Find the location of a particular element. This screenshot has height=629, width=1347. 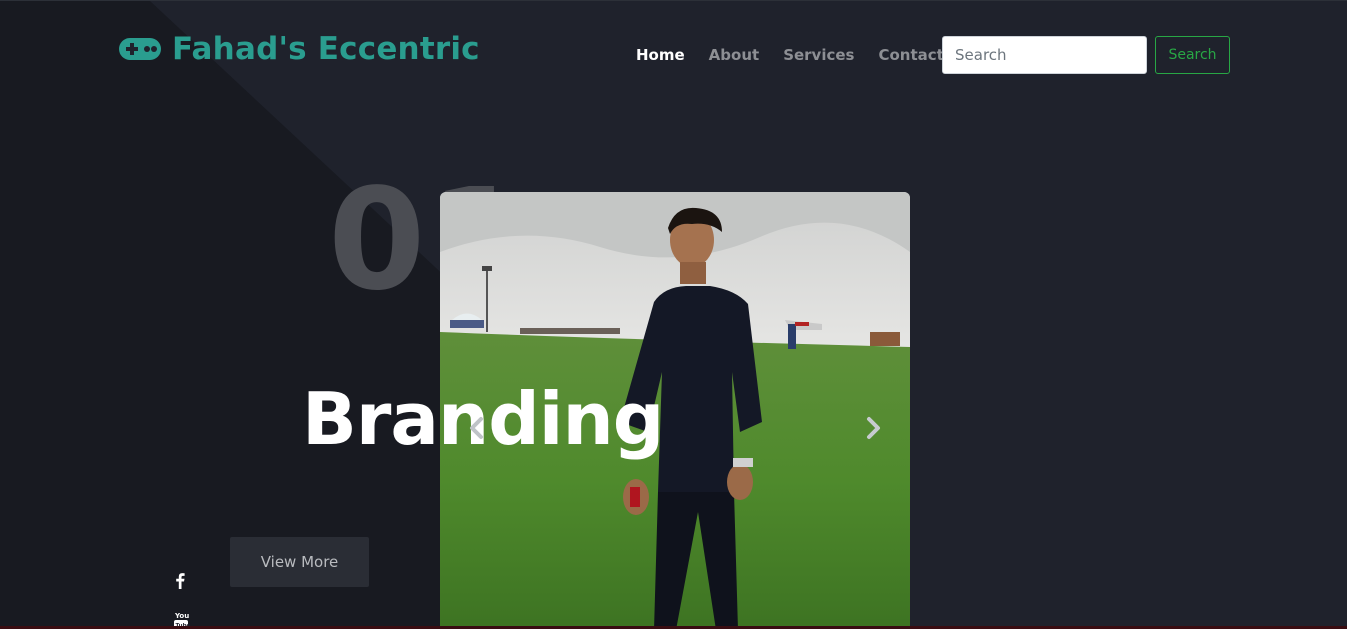

gamepad-icon is located at coordinates (140, 49).